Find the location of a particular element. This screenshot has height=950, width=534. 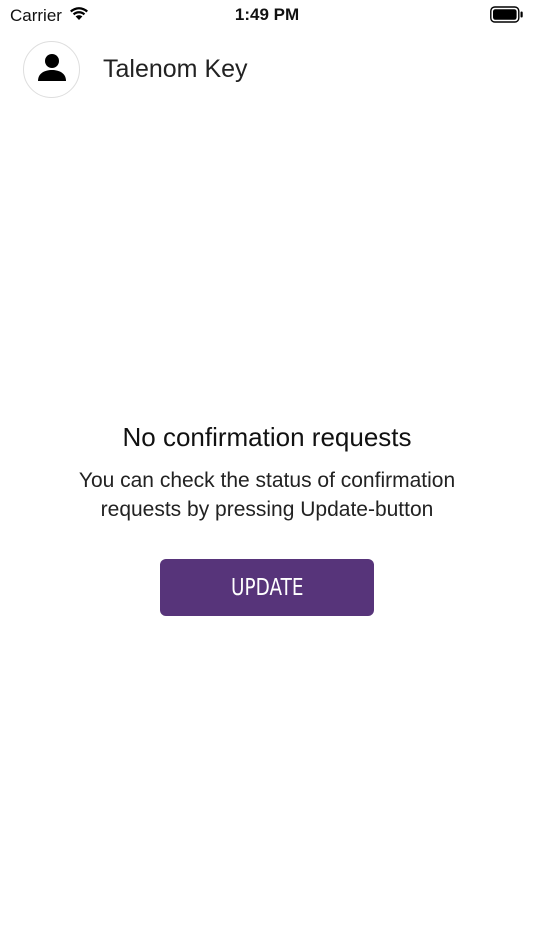

empty-state-title: No confirmation requests is located at coordinates (267, 437).